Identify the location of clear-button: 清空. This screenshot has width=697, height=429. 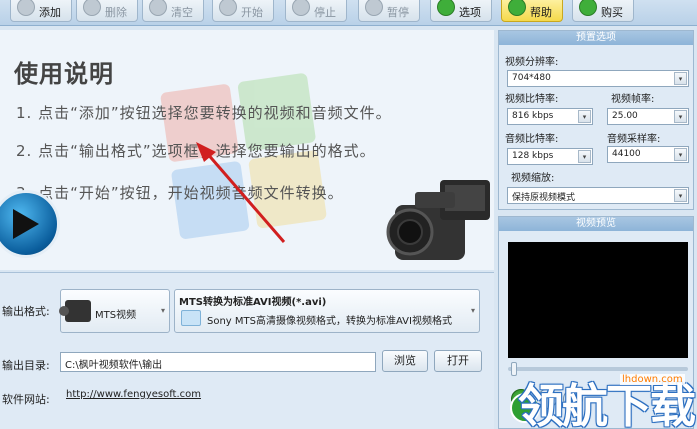
(173, 11).